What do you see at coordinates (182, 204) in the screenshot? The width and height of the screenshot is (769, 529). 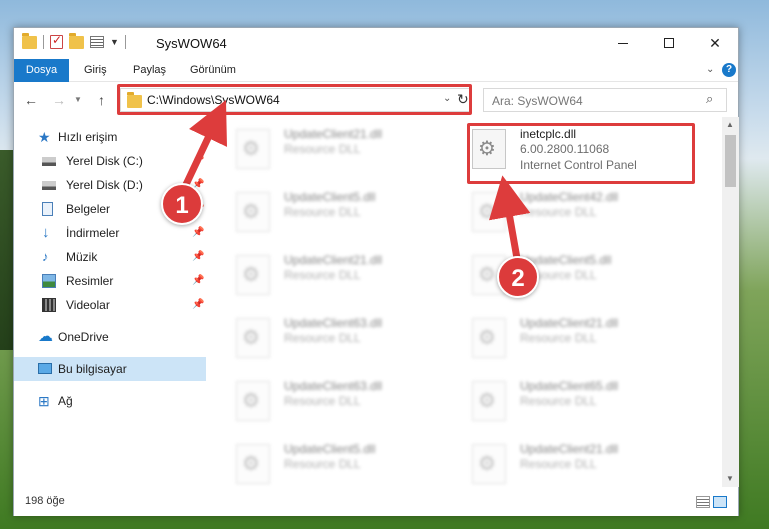 I see `step-1-badge: 1` at bounding box center [182, 204].